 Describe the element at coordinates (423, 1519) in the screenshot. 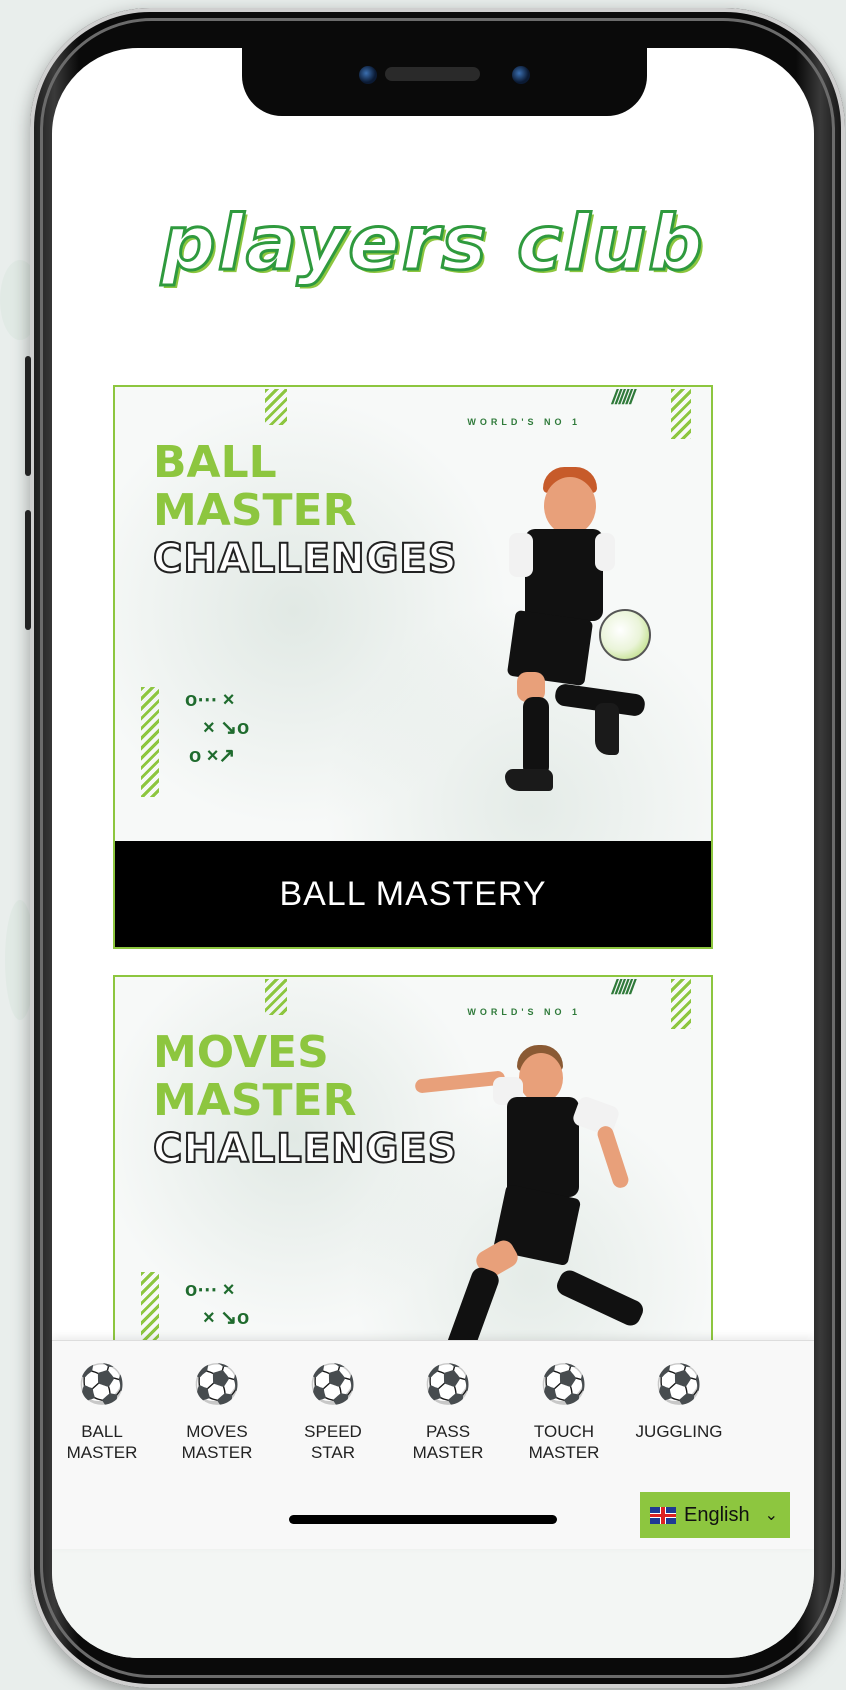

I see `home-indicator` at that location.